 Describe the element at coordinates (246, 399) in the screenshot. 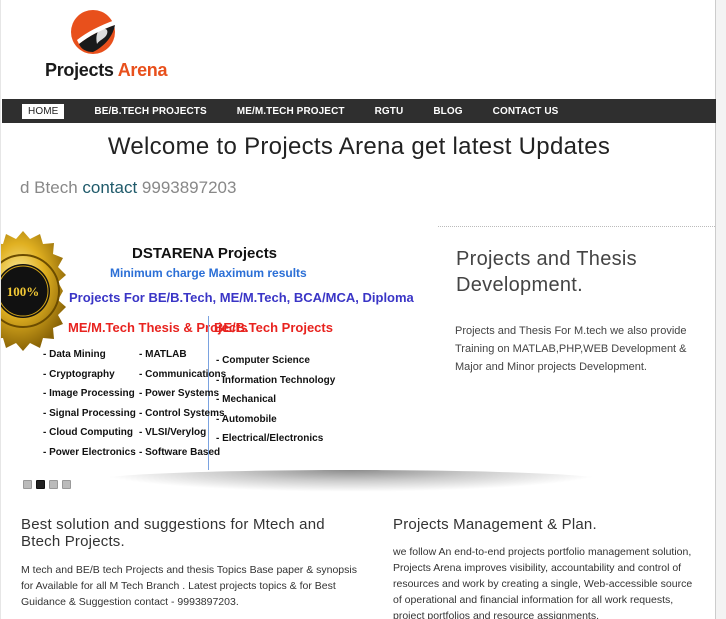

I see `banner-topic: - Mechanical` at that location.